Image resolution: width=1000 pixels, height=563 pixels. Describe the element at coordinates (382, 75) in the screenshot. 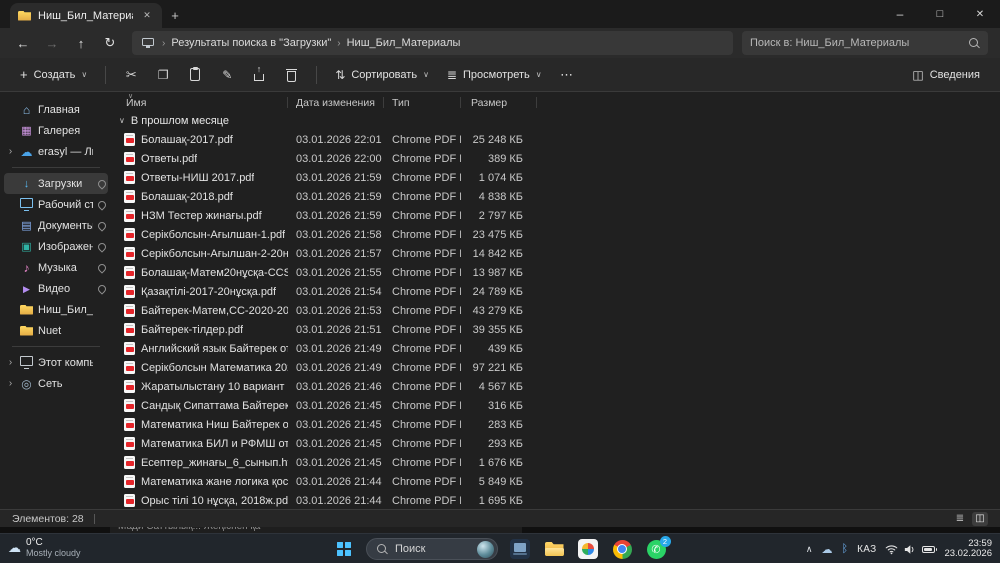

I see `sort-button: Сортировать` at that location.